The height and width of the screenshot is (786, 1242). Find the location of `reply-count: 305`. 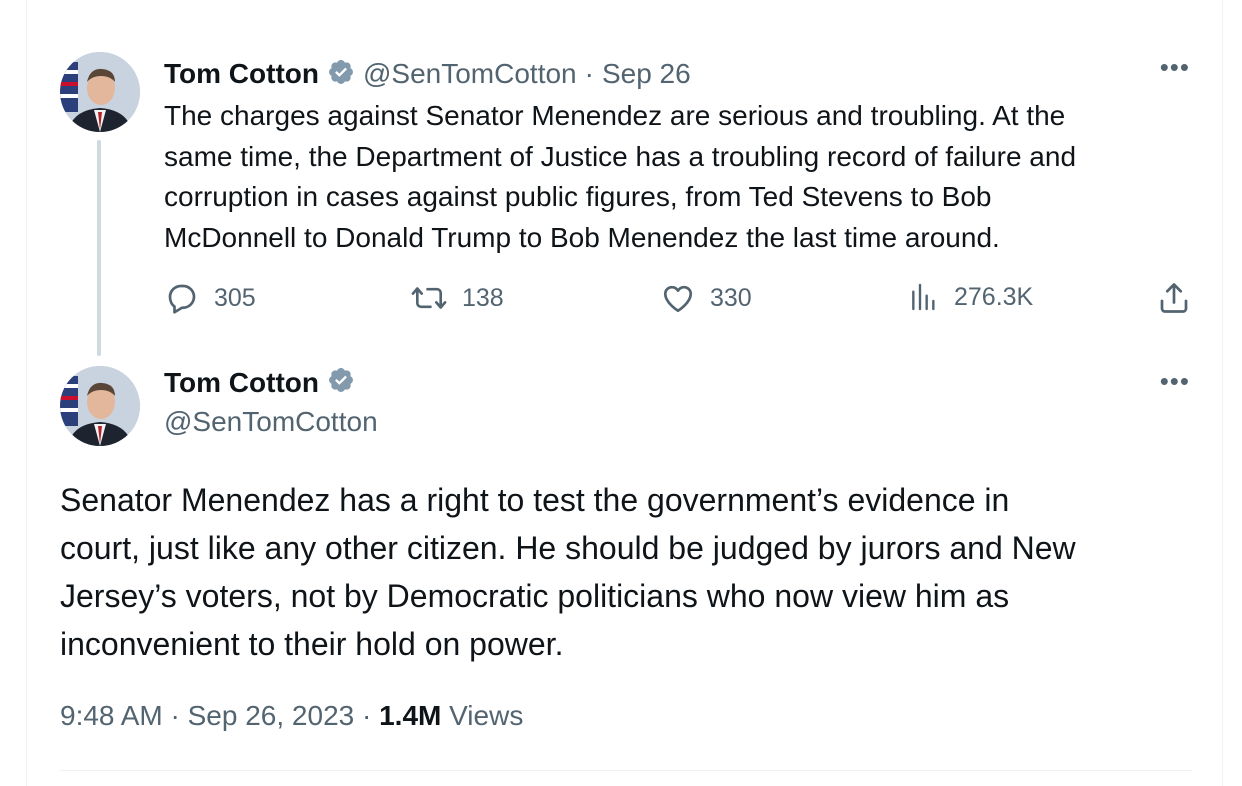

reply-count: 305 is located at coordinates (235, 297).